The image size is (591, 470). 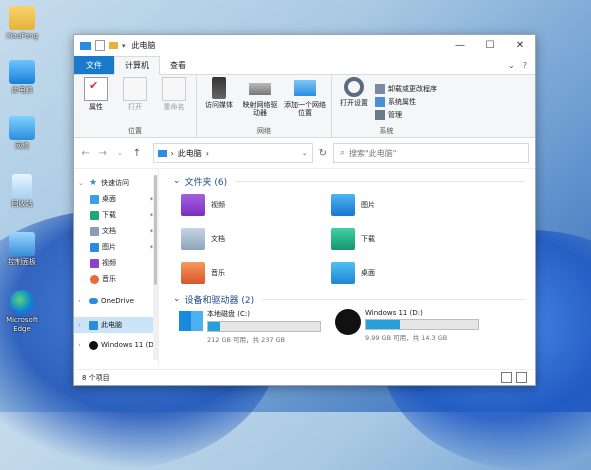 What do you see at coordinates (256, 205) in the screenshot?
I see `folder-videos: 视频` at bounding box center [256, 205].